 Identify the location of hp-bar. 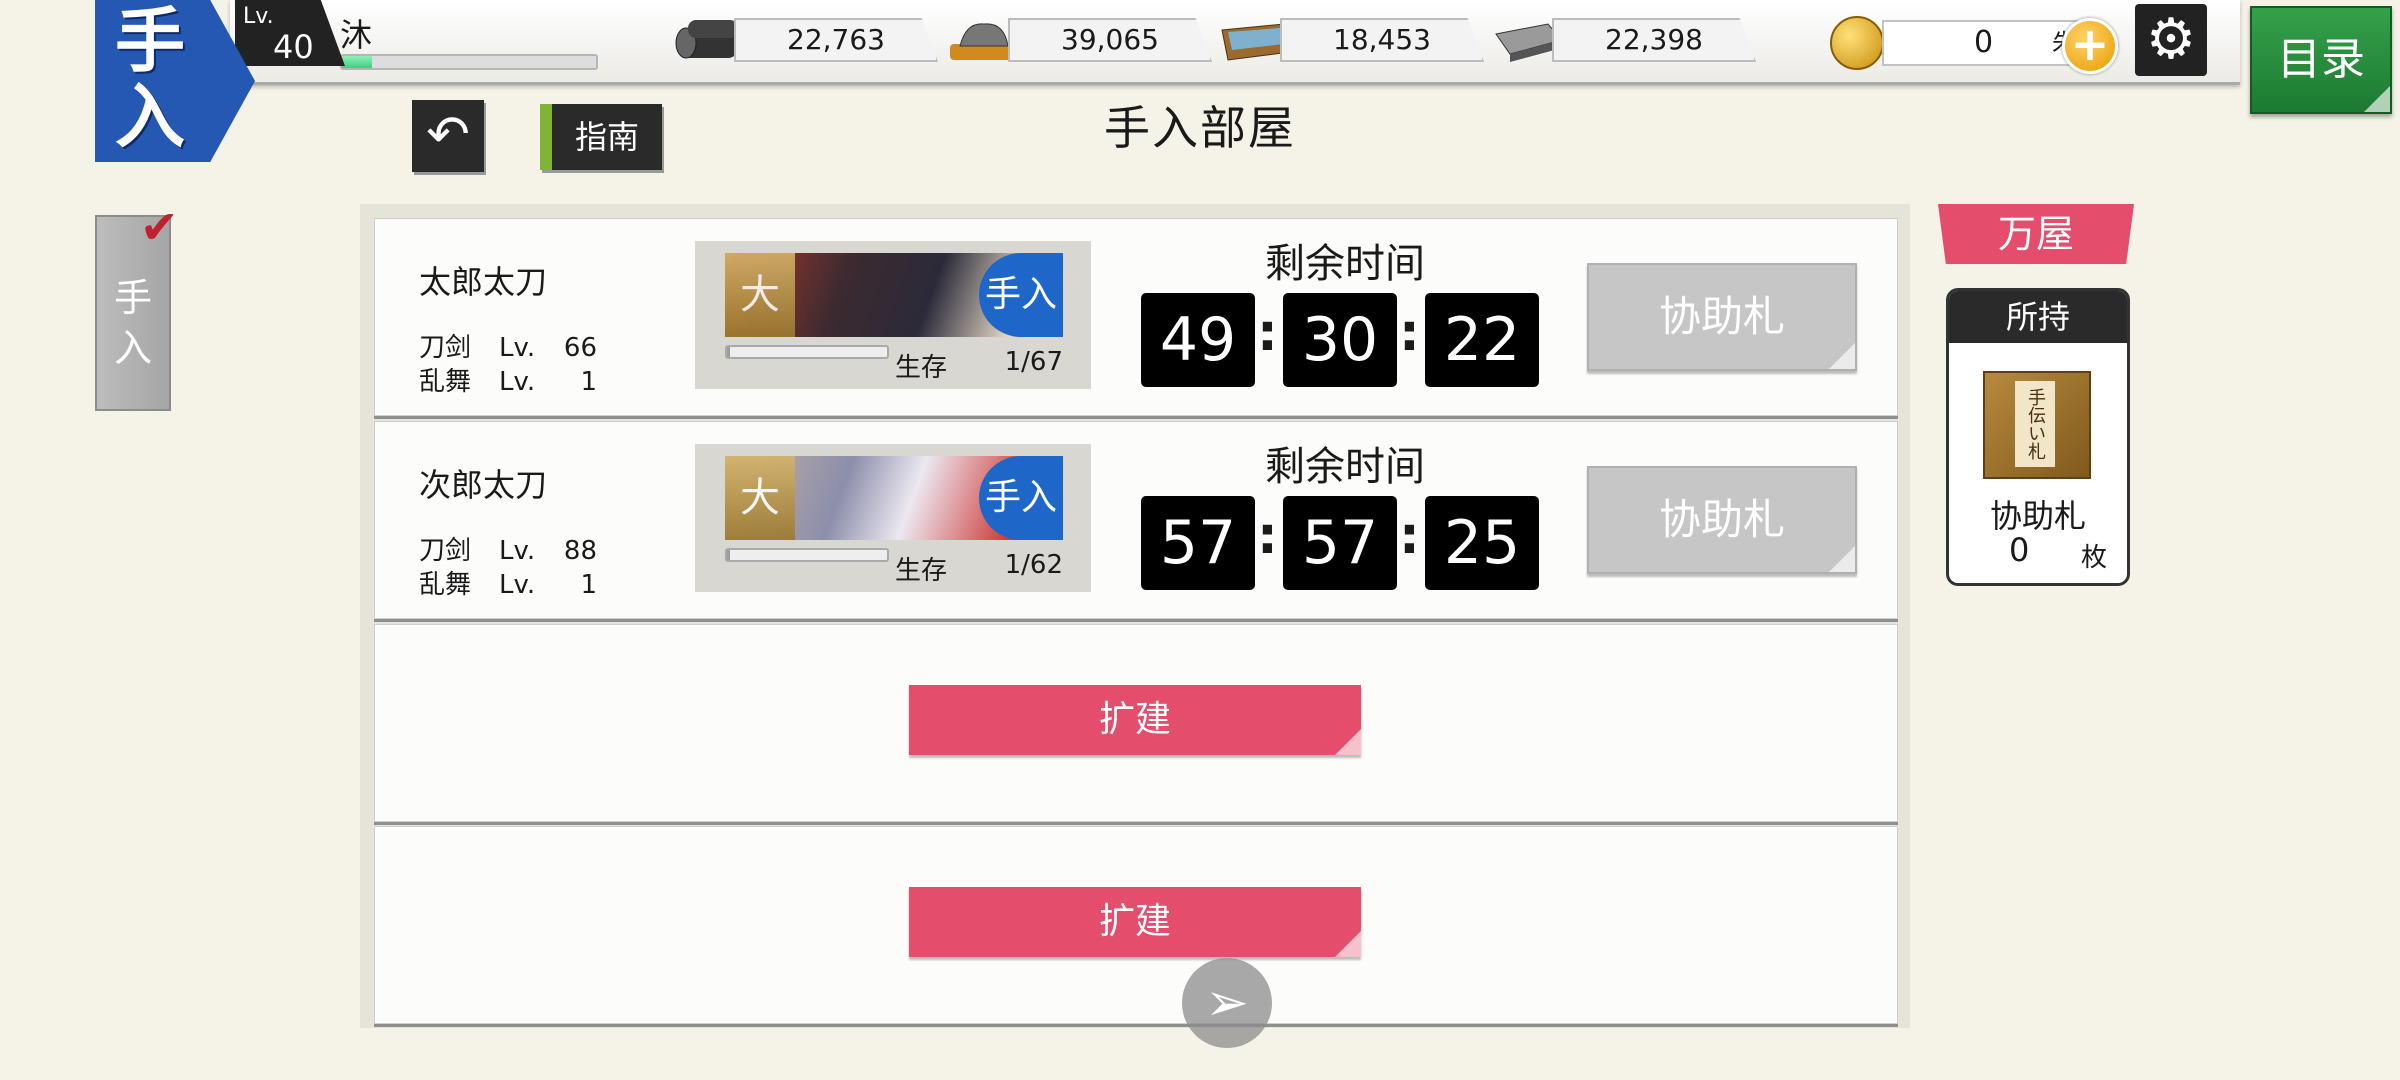
(807, 352).